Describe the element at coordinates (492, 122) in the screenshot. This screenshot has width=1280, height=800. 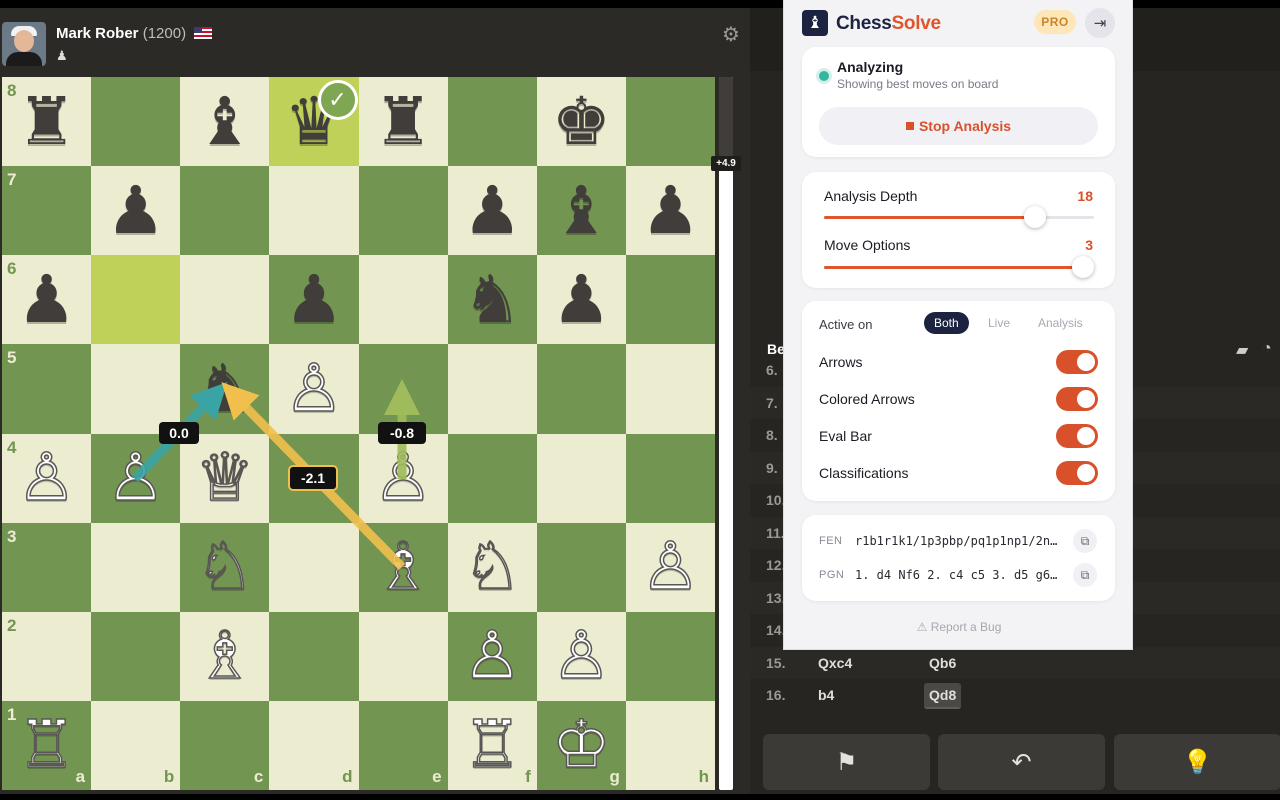
I see `square-f8` at that location.